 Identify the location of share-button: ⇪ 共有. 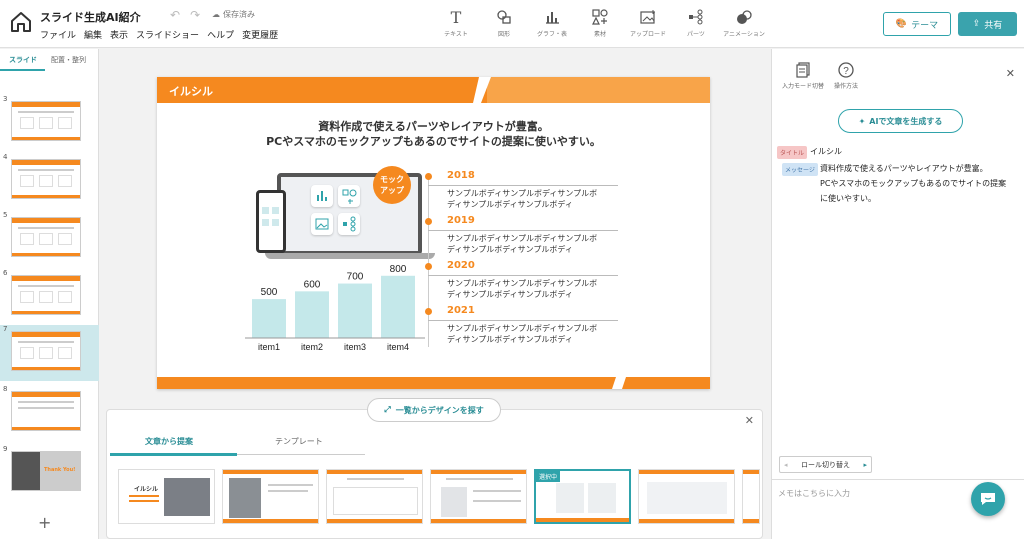
(987, 24).